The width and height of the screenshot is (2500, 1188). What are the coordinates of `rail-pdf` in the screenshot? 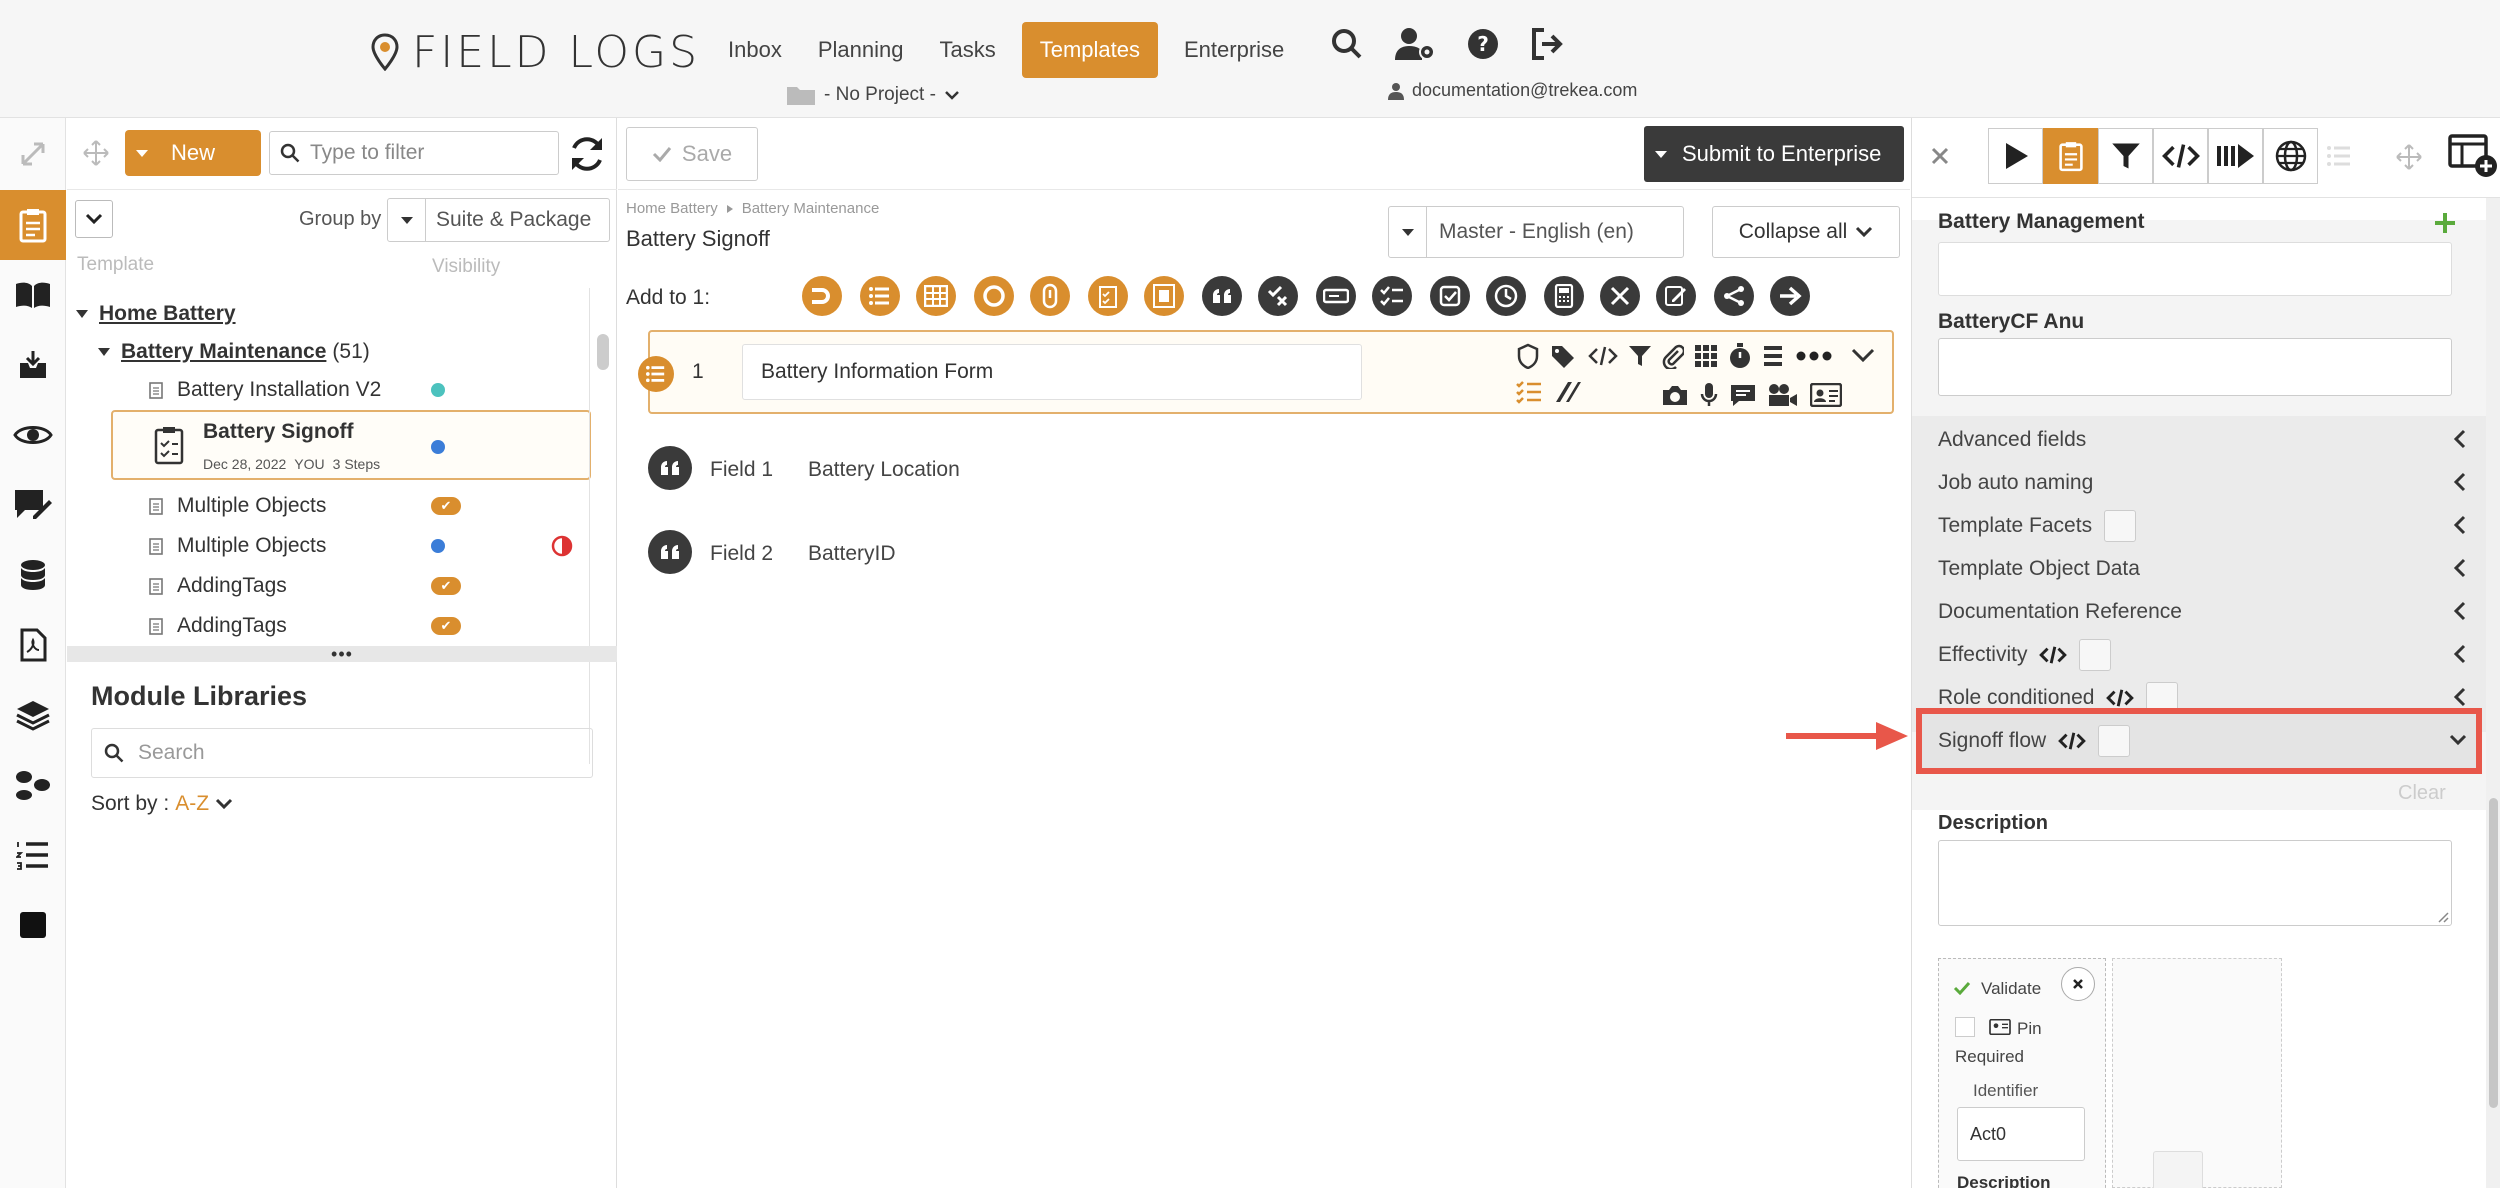 It's located at (33, 645).